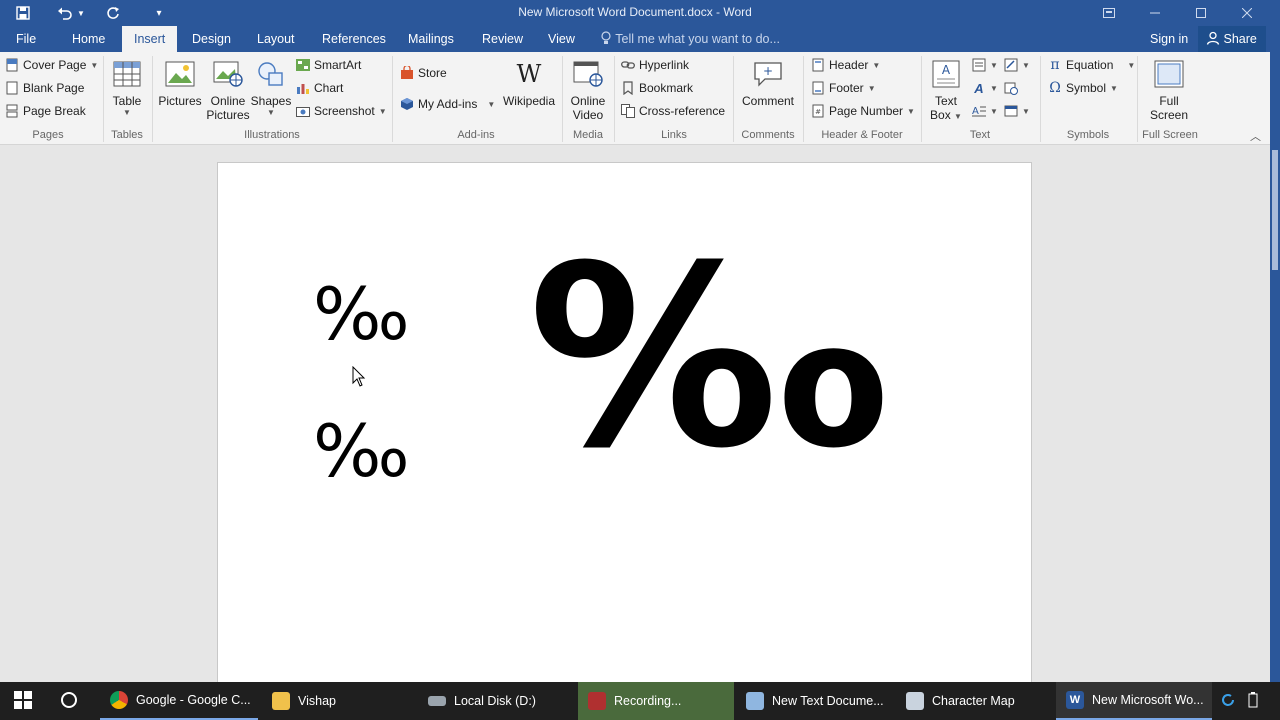  I want to click on page-break-button: Page Break, so click(45, 111).